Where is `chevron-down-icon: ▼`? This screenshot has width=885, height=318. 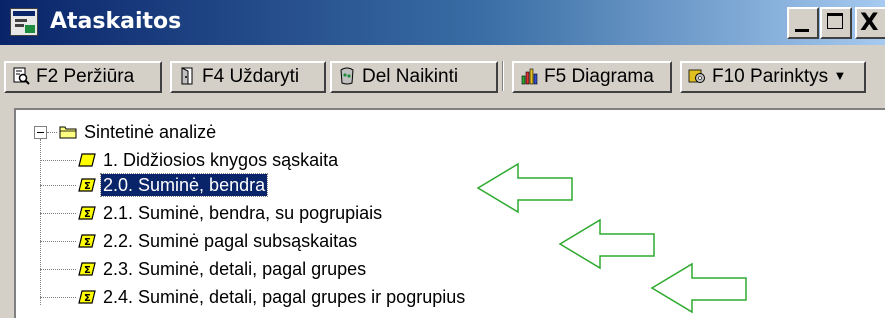
chevron-down-icon: ▼ is located at coordinates (840, 75).